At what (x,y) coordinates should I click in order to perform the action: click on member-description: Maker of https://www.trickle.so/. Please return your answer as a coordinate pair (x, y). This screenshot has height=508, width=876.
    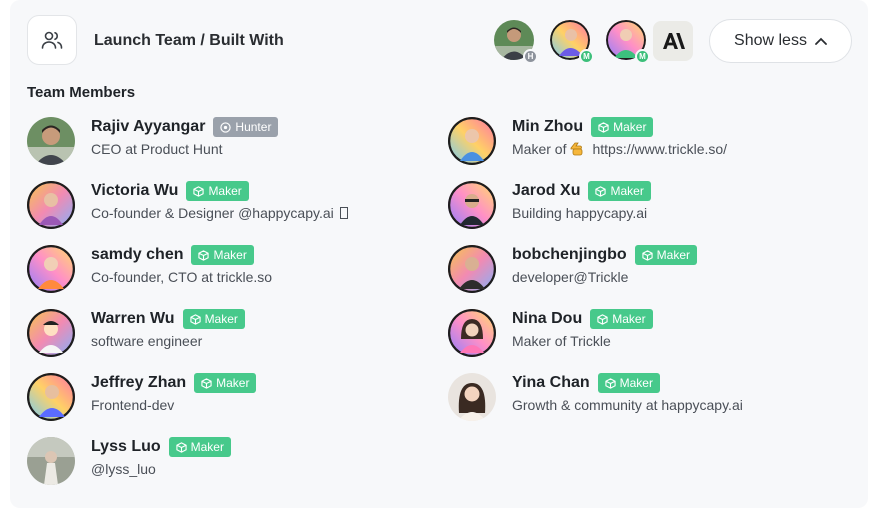
    Looking at the image, I should click on (619, 149).